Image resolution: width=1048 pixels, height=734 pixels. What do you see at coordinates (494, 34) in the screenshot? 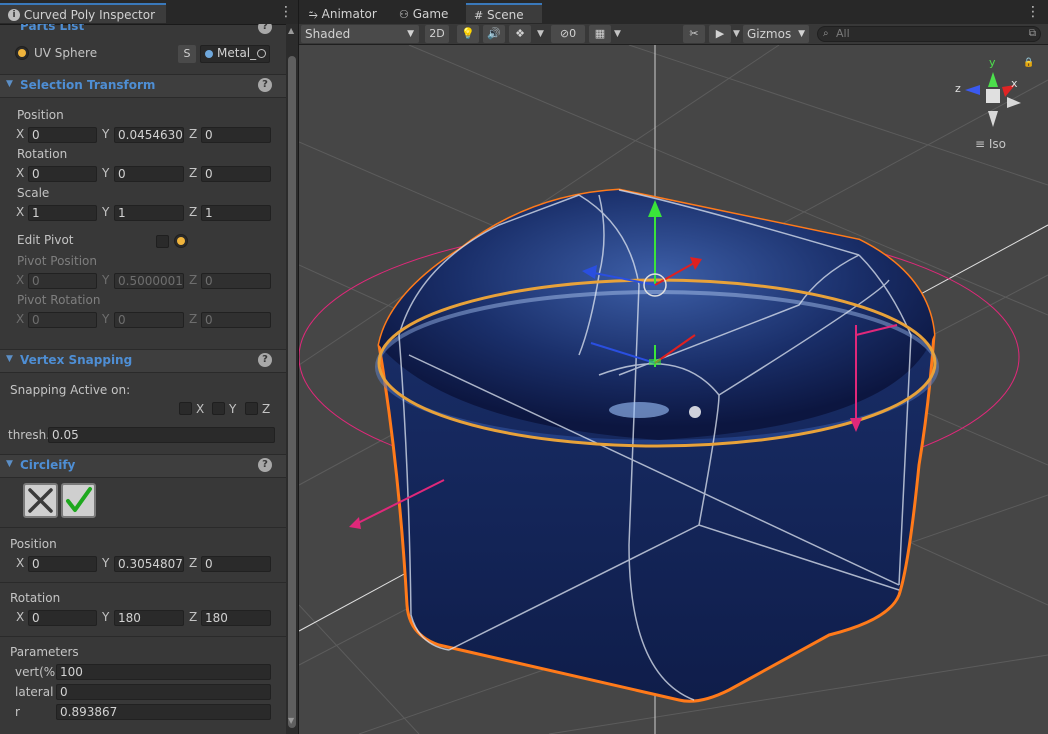
I see `audio-toggle-icon: 🔊` at bounding box center [494, 34].